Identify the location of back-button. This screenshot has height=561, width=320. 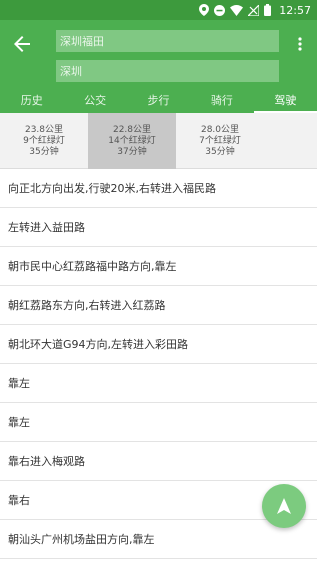
(22, 44).